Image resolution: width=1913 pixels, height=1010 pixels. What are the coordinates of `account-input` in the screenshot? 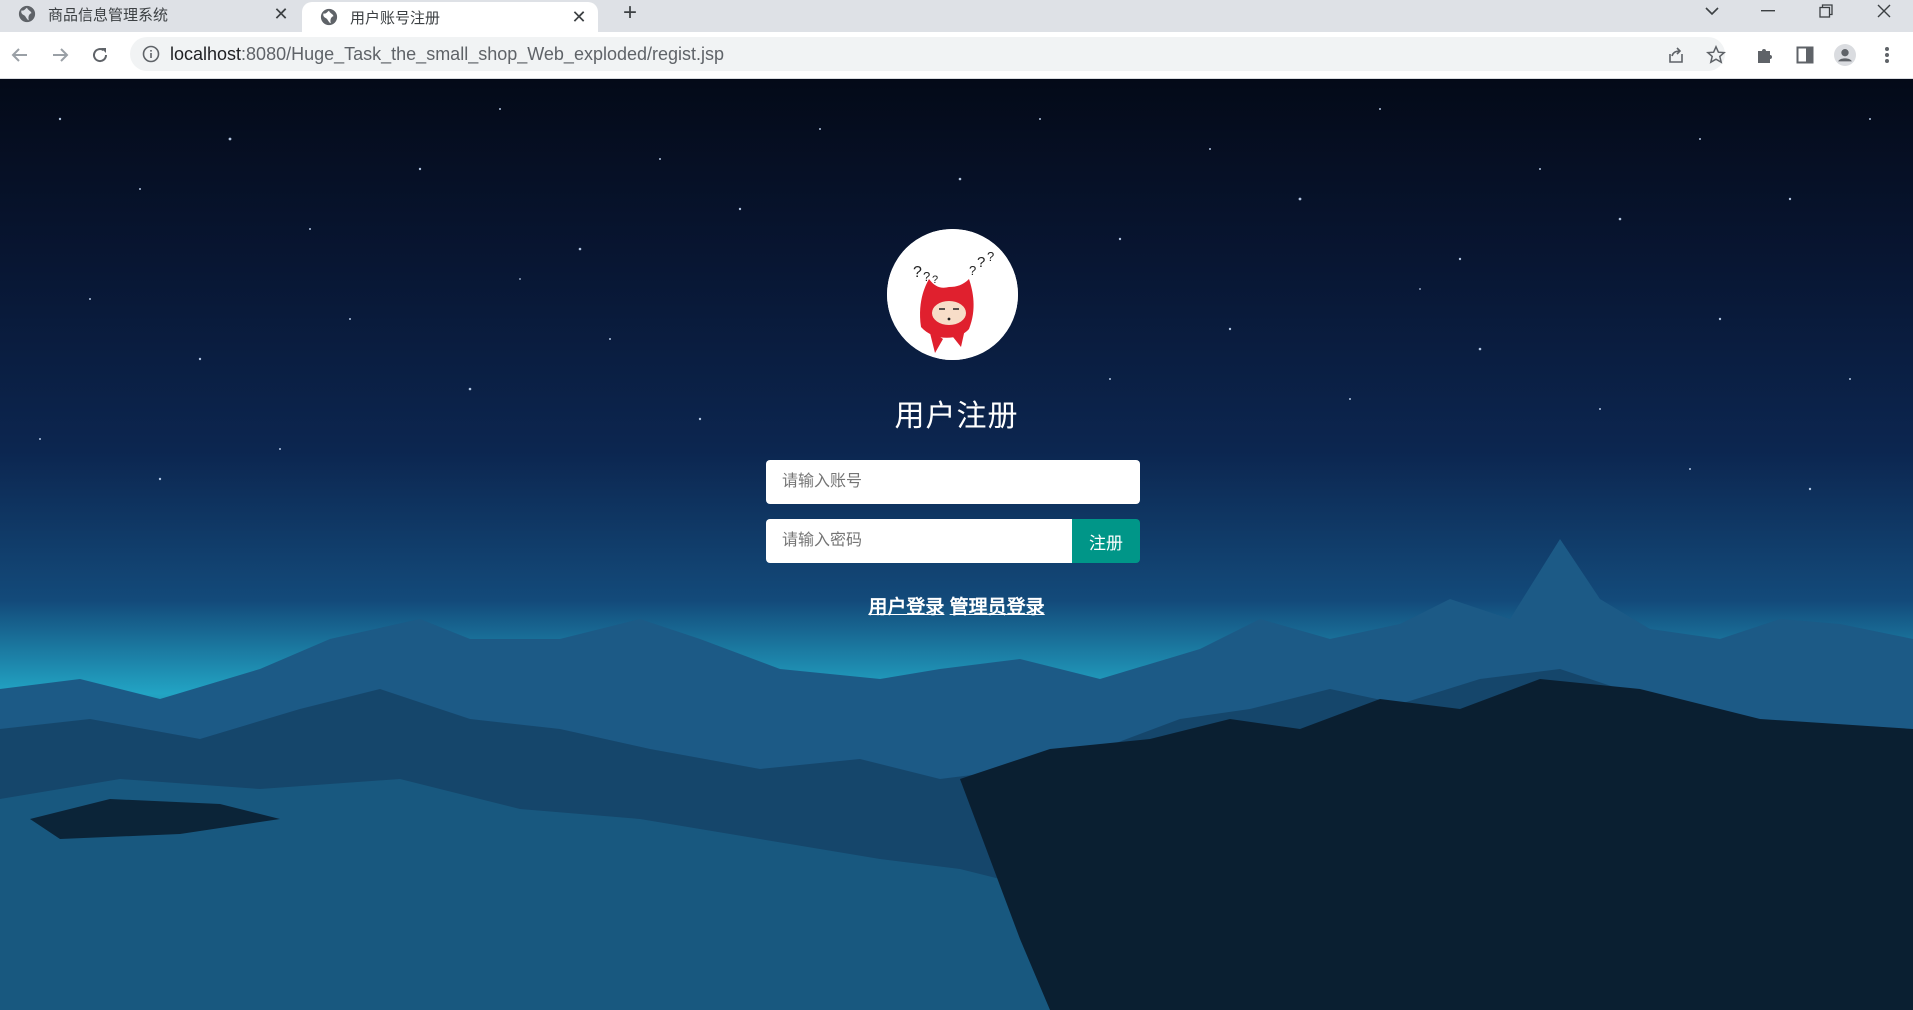 It's located at (953, 482).